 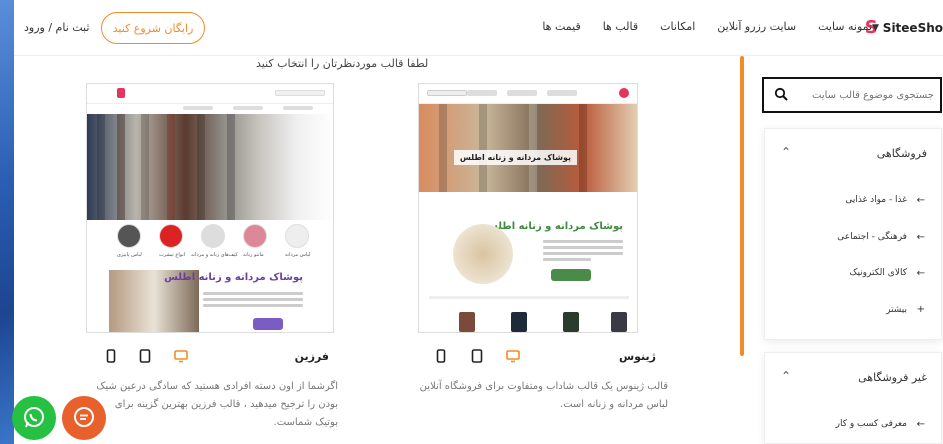 I want to click on nav-item-templates: قالب ها, so click(x=620, y=26).